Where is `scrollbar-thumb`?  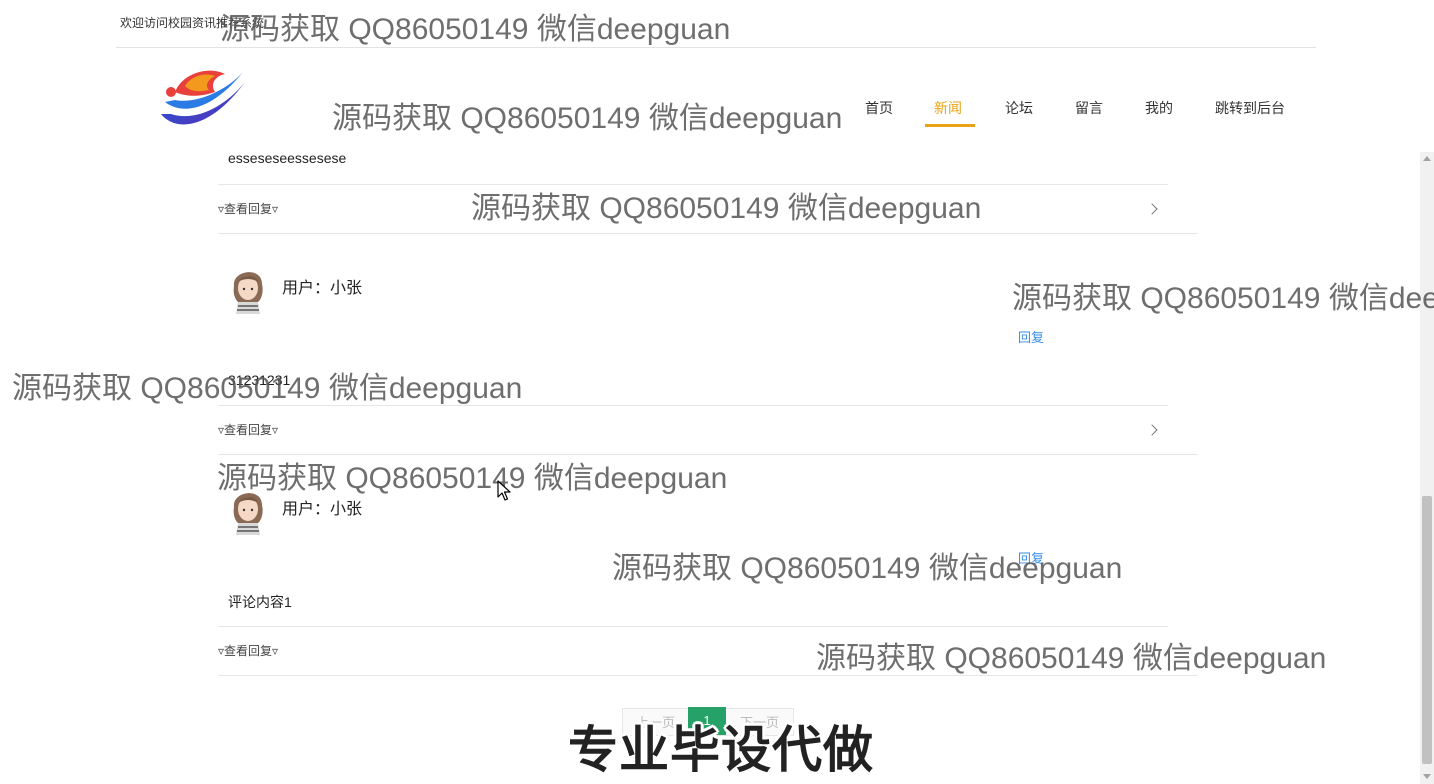 scrollbar-thumb is located at coordinates (1427, 630).